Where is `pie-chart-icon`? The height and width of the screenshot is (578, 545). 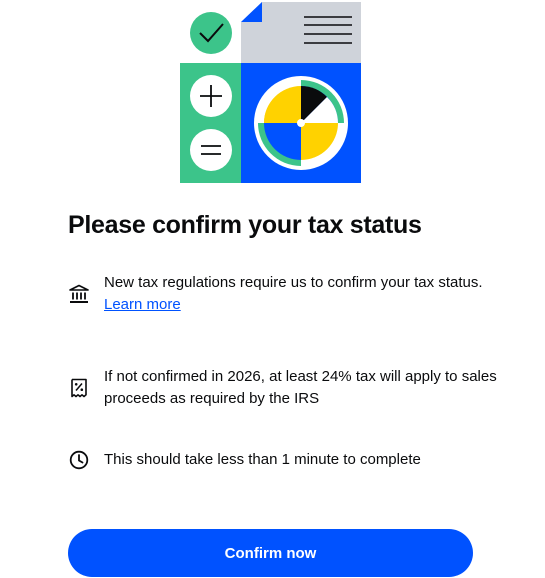 pie-chart-icon is located at coordinates (301, 123).